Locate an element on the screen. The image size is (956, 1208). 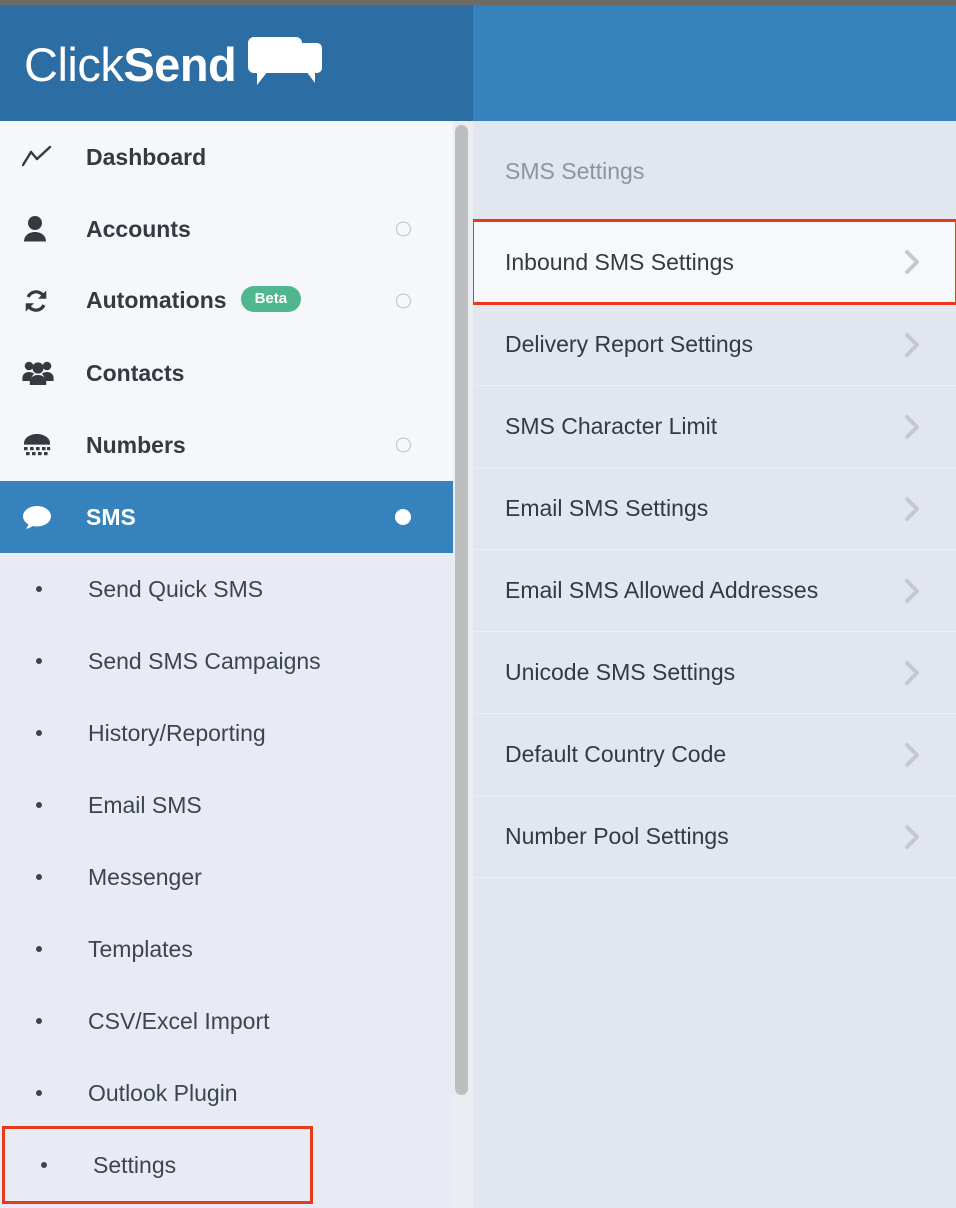
sync-icon is located at coordinates (44, 301).